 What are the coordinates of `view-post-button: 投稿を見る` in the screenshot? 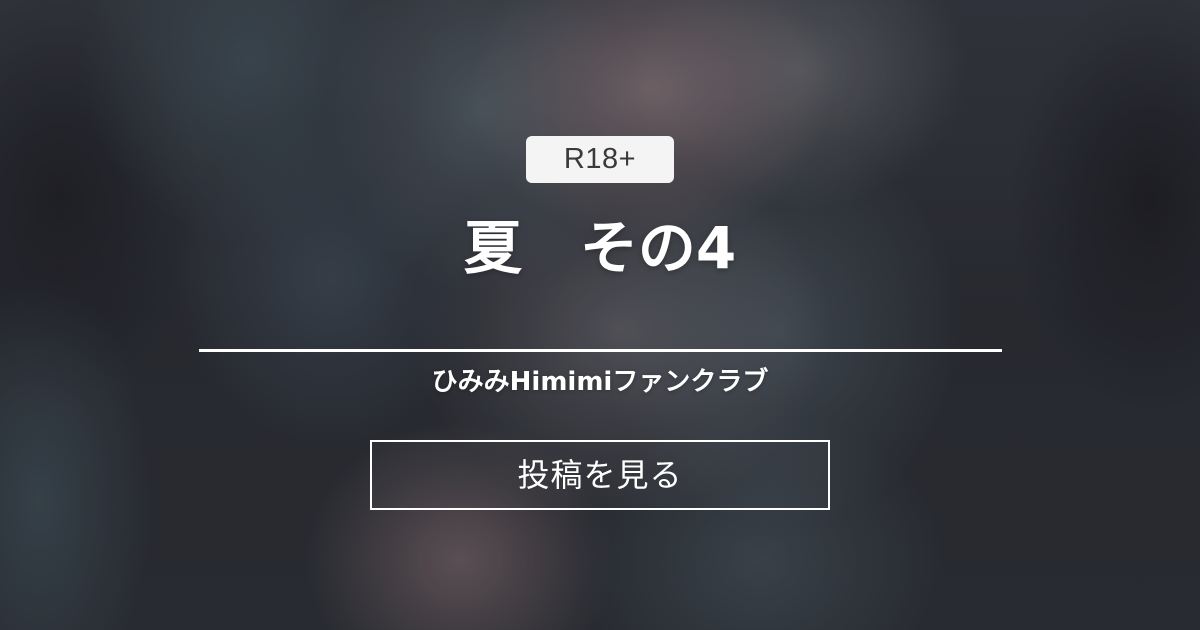 It's located at (600, 475).